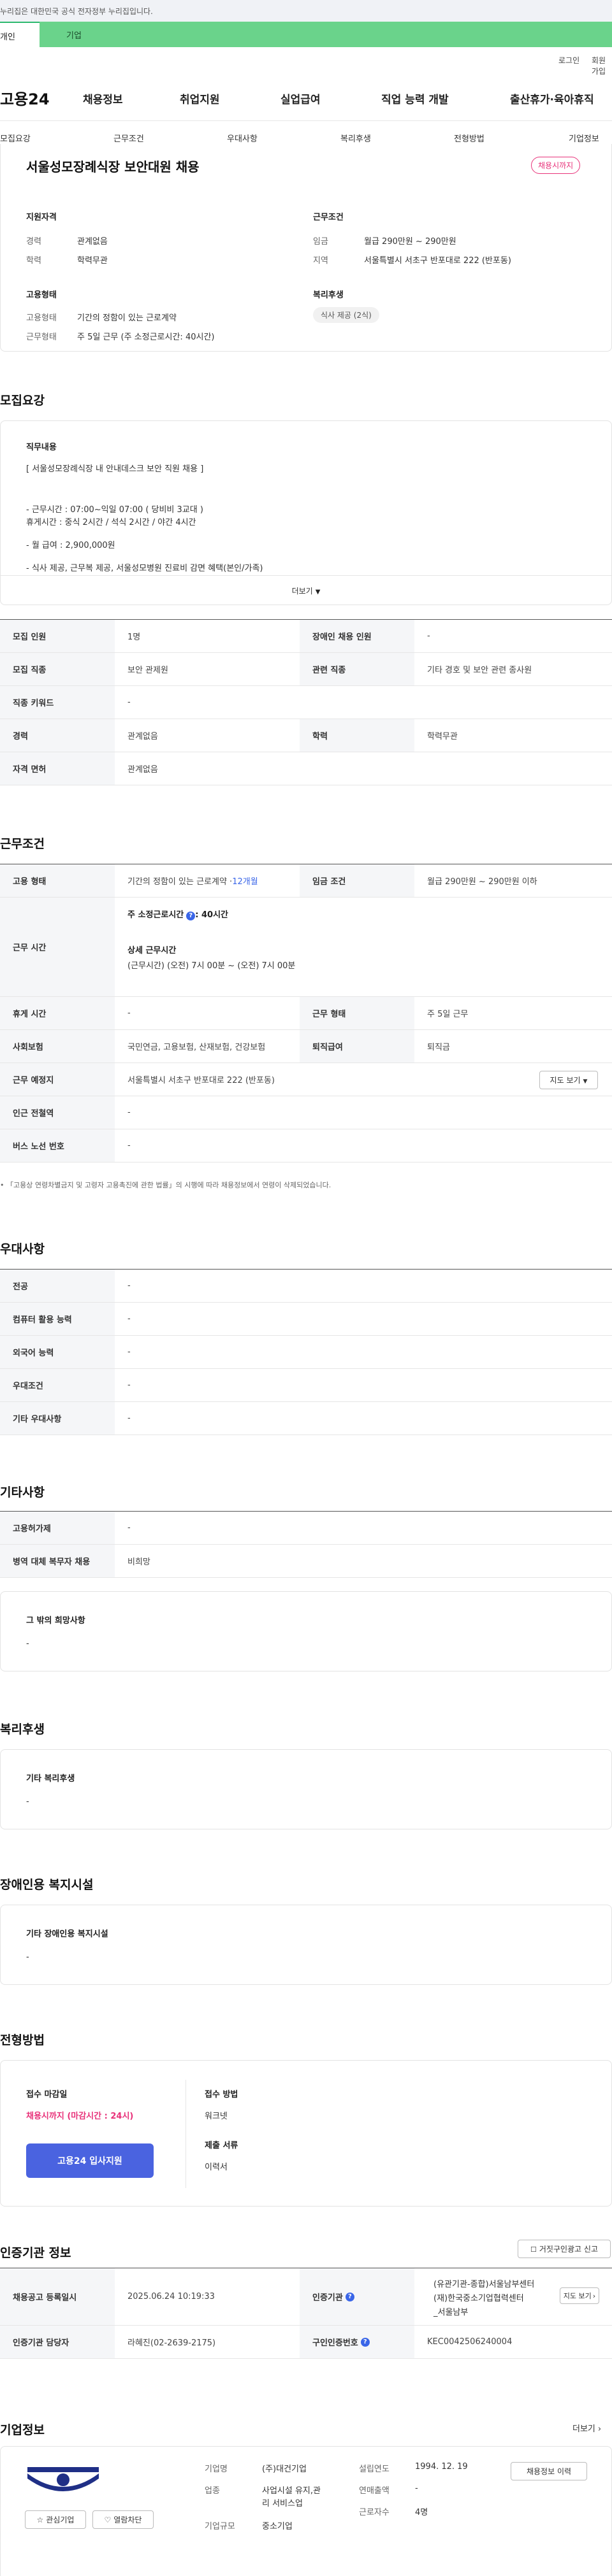 The width and height of the screenshot is (612, 2576). What do you see at coordinates (41, 318) in the screenshot?
I see `emptype-label: 고용형태` at bounding box center [41, 318].